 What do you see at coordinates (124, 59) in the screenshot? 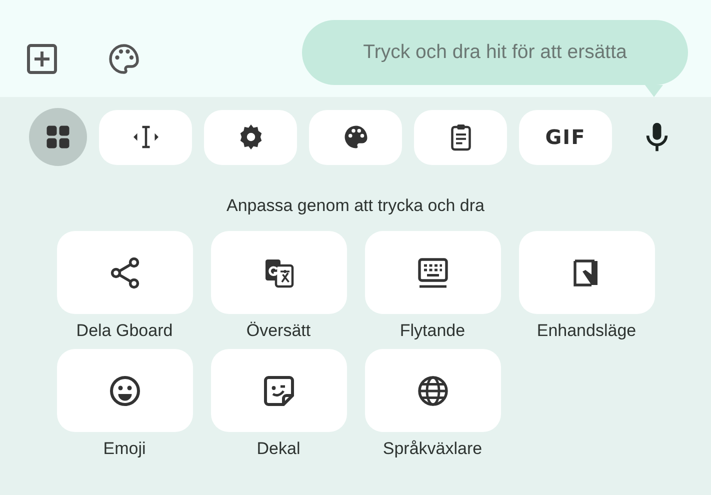
I see `palette-icon` at bounding box center [124, 59].